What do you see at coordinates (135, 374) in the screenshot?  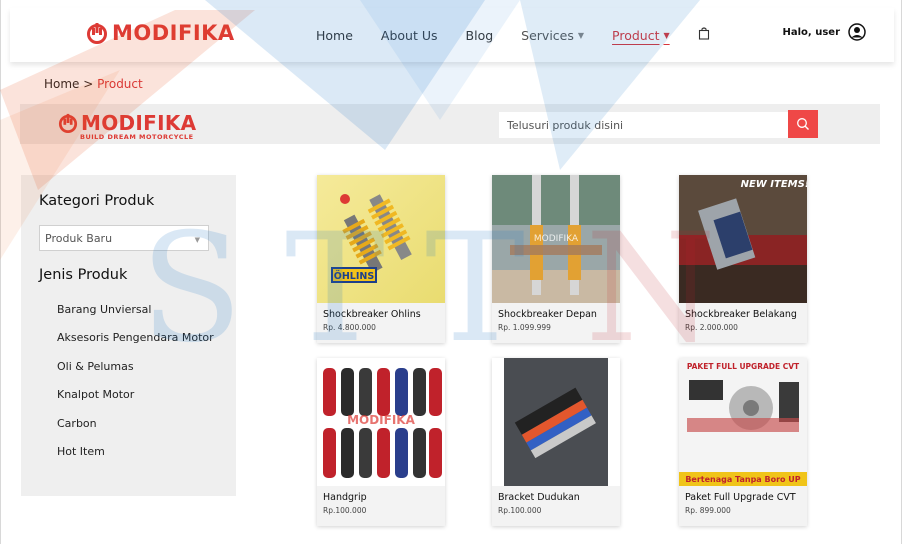 I see `product-type-item: Oli & Pelumas` at bounding box center [135, 374].